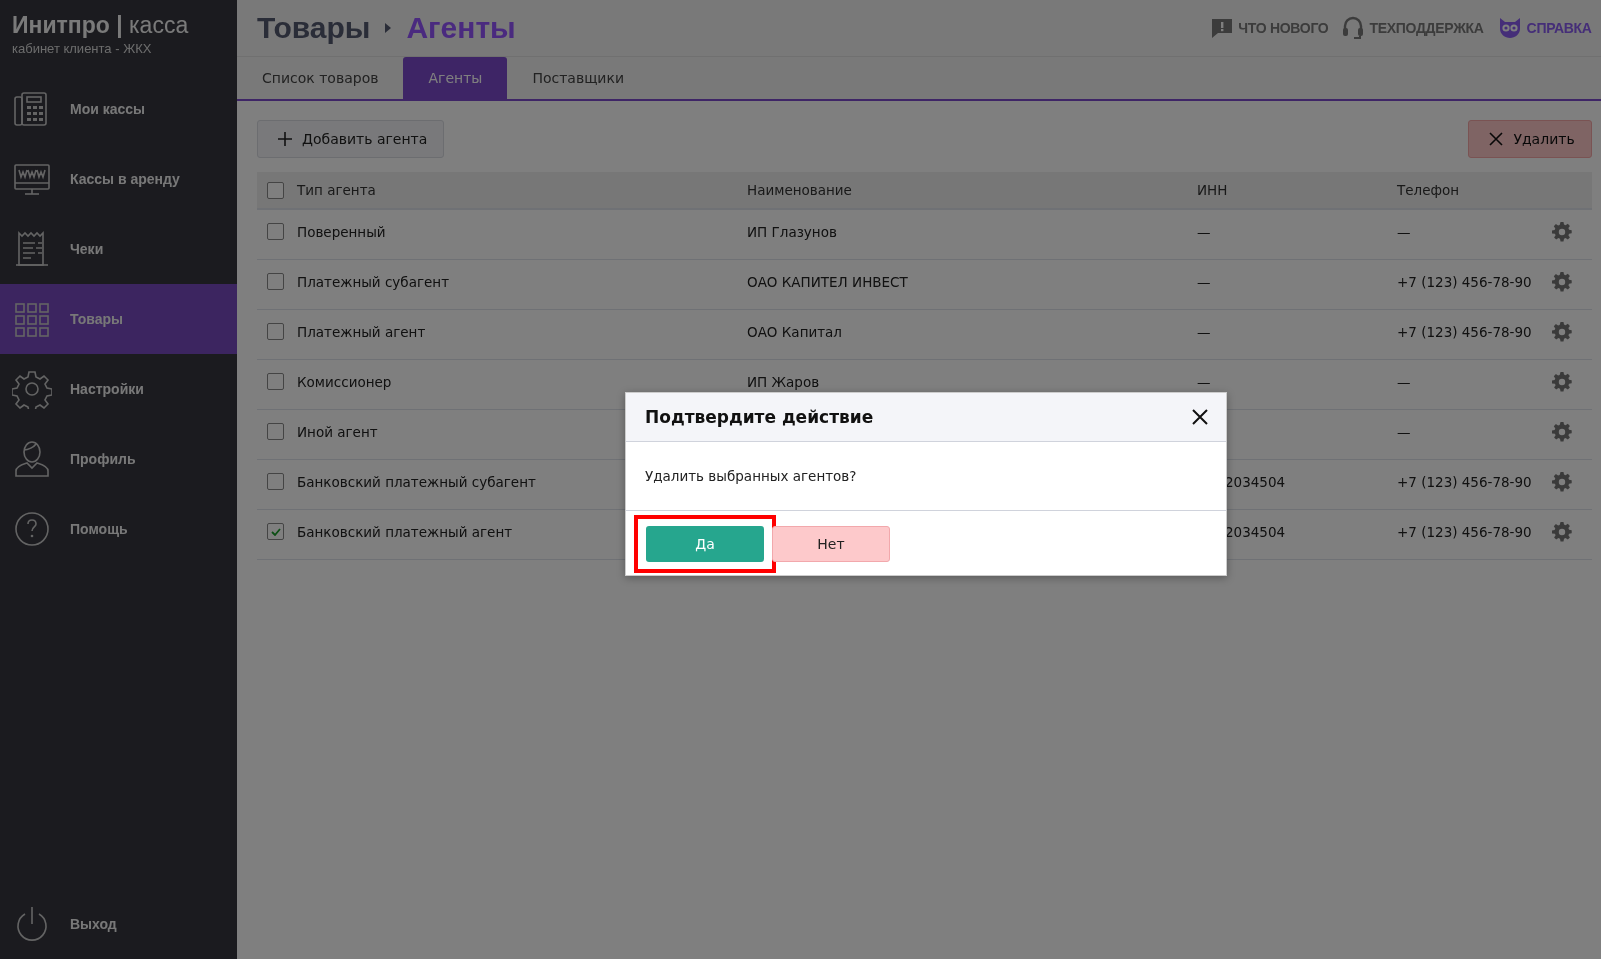 The height and width of the screenshot is (959, 1601). Describe the element at coordinates (373, 281) in the screenshot. I see `table-cell: Платежный субагент` at that location.